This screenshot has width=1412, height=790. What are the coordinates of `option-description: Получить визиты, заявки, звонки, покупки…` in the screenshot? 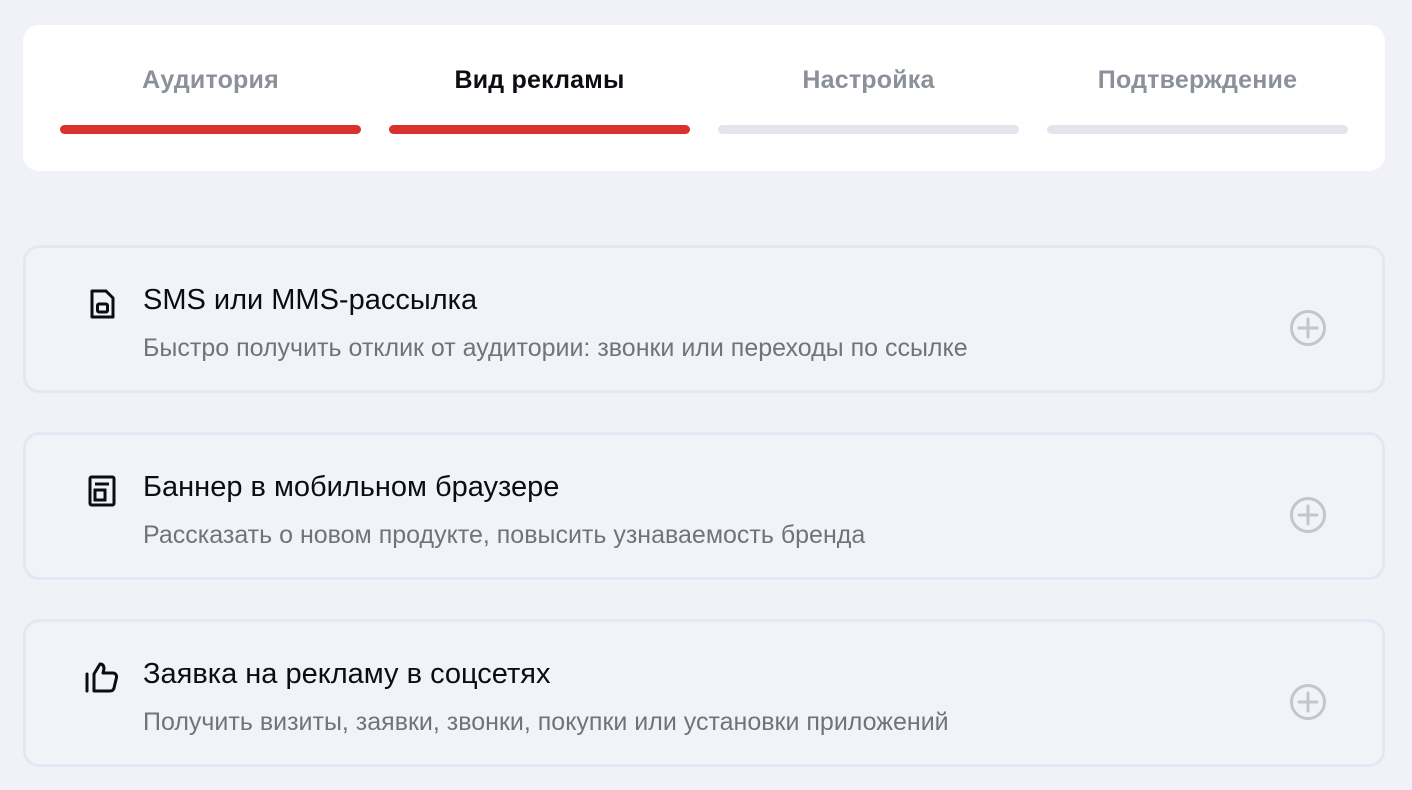 It's located at (546, 722).